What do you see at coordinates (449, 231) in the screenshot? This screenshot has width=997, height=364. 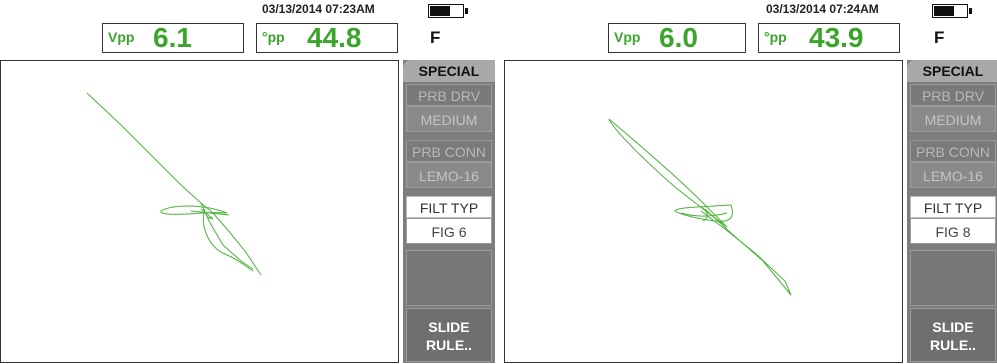 I see `filt-typ-button: FIG 6` at bounding box center [449, 231].